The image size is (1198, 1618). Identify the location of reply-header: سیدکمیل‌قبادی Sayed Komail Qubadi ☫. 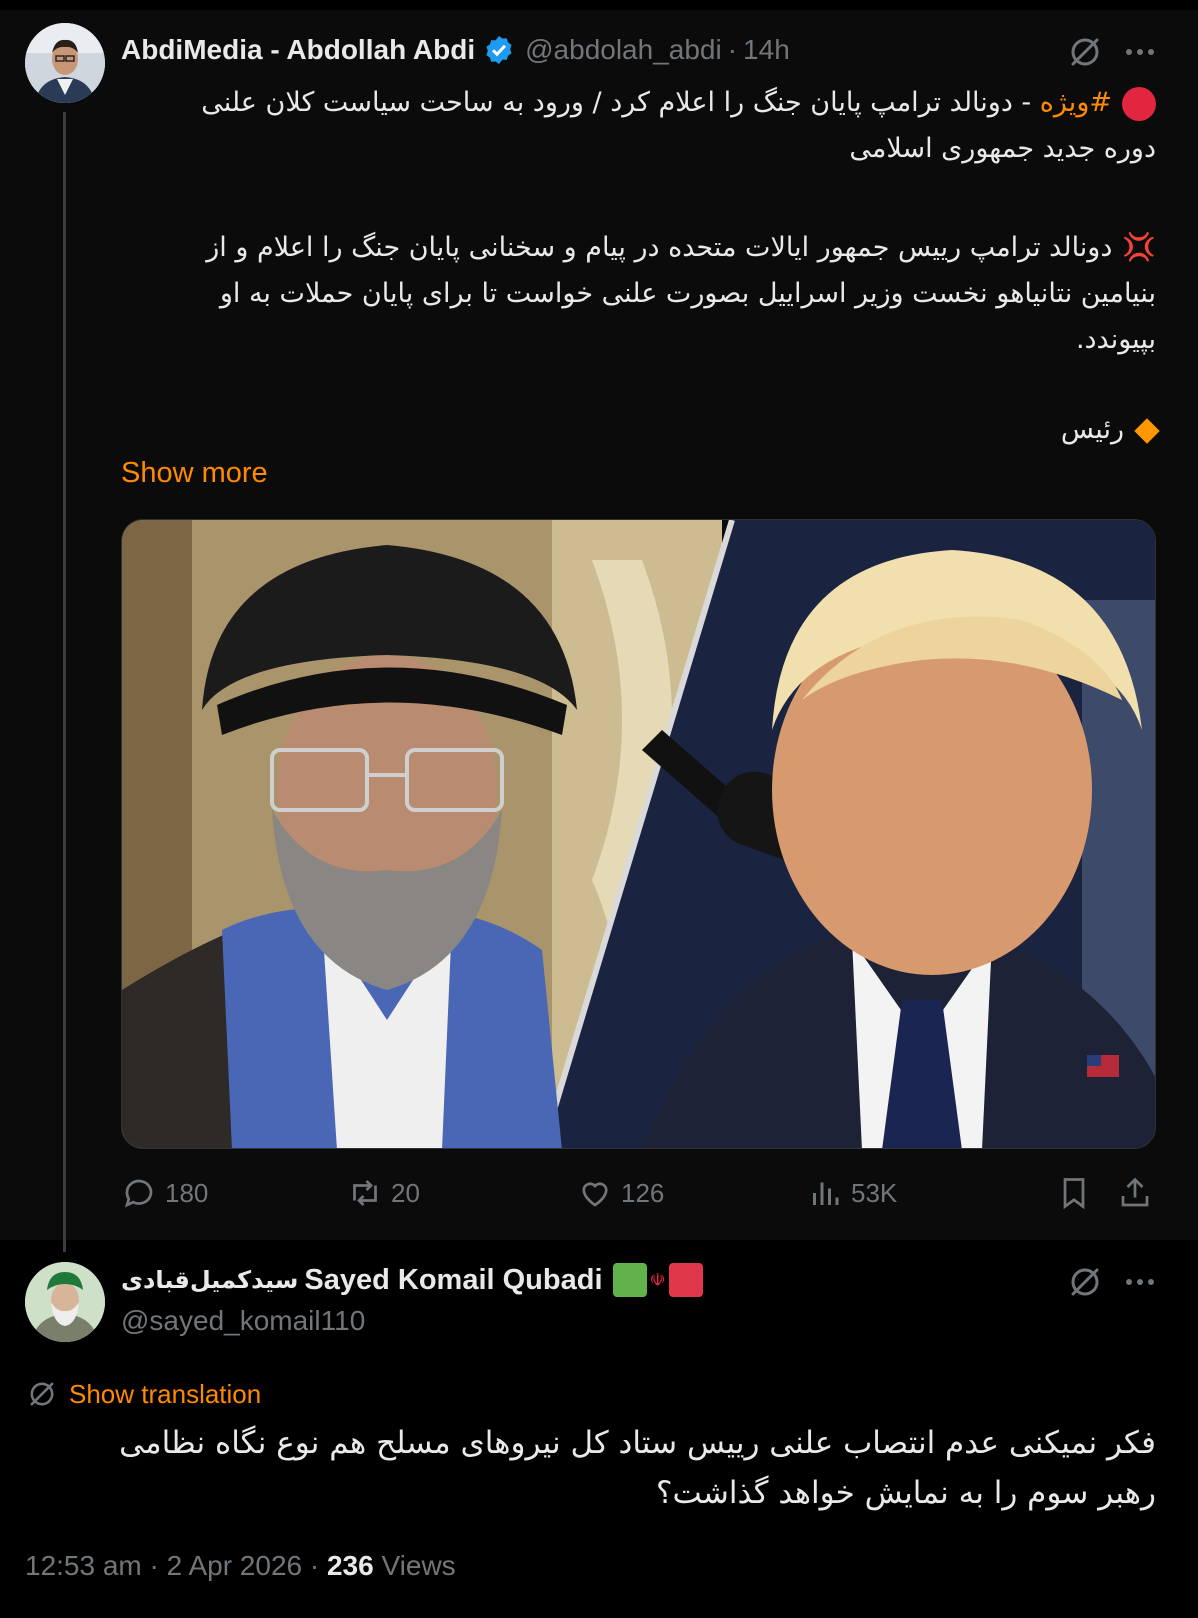
(412, 1280).